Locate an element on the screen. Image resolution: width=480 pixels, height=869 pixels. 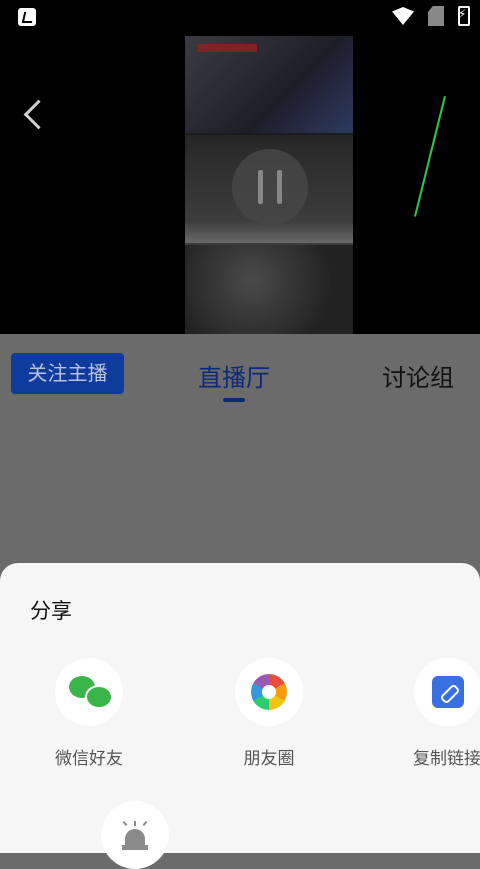
status-bar is located at coordinates (240, 18).